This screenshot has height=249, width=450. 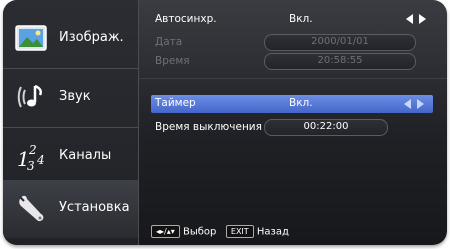 What do you see at coordinates (208, 127) in the screenshot?
I see `setting-label: Время выключения` at bounding box center [208, 127].